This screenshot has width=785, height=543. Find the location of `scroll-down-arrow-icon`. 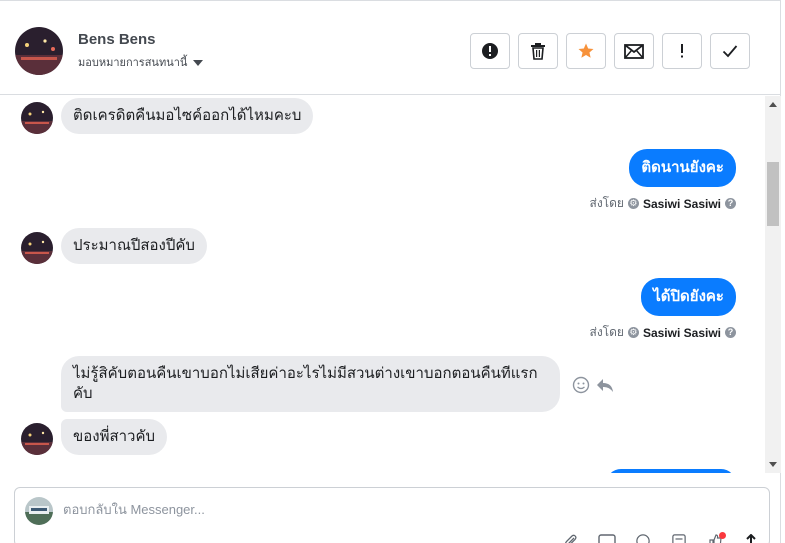

scroll-down-arrow-icon is located at coordinates (773, 464).